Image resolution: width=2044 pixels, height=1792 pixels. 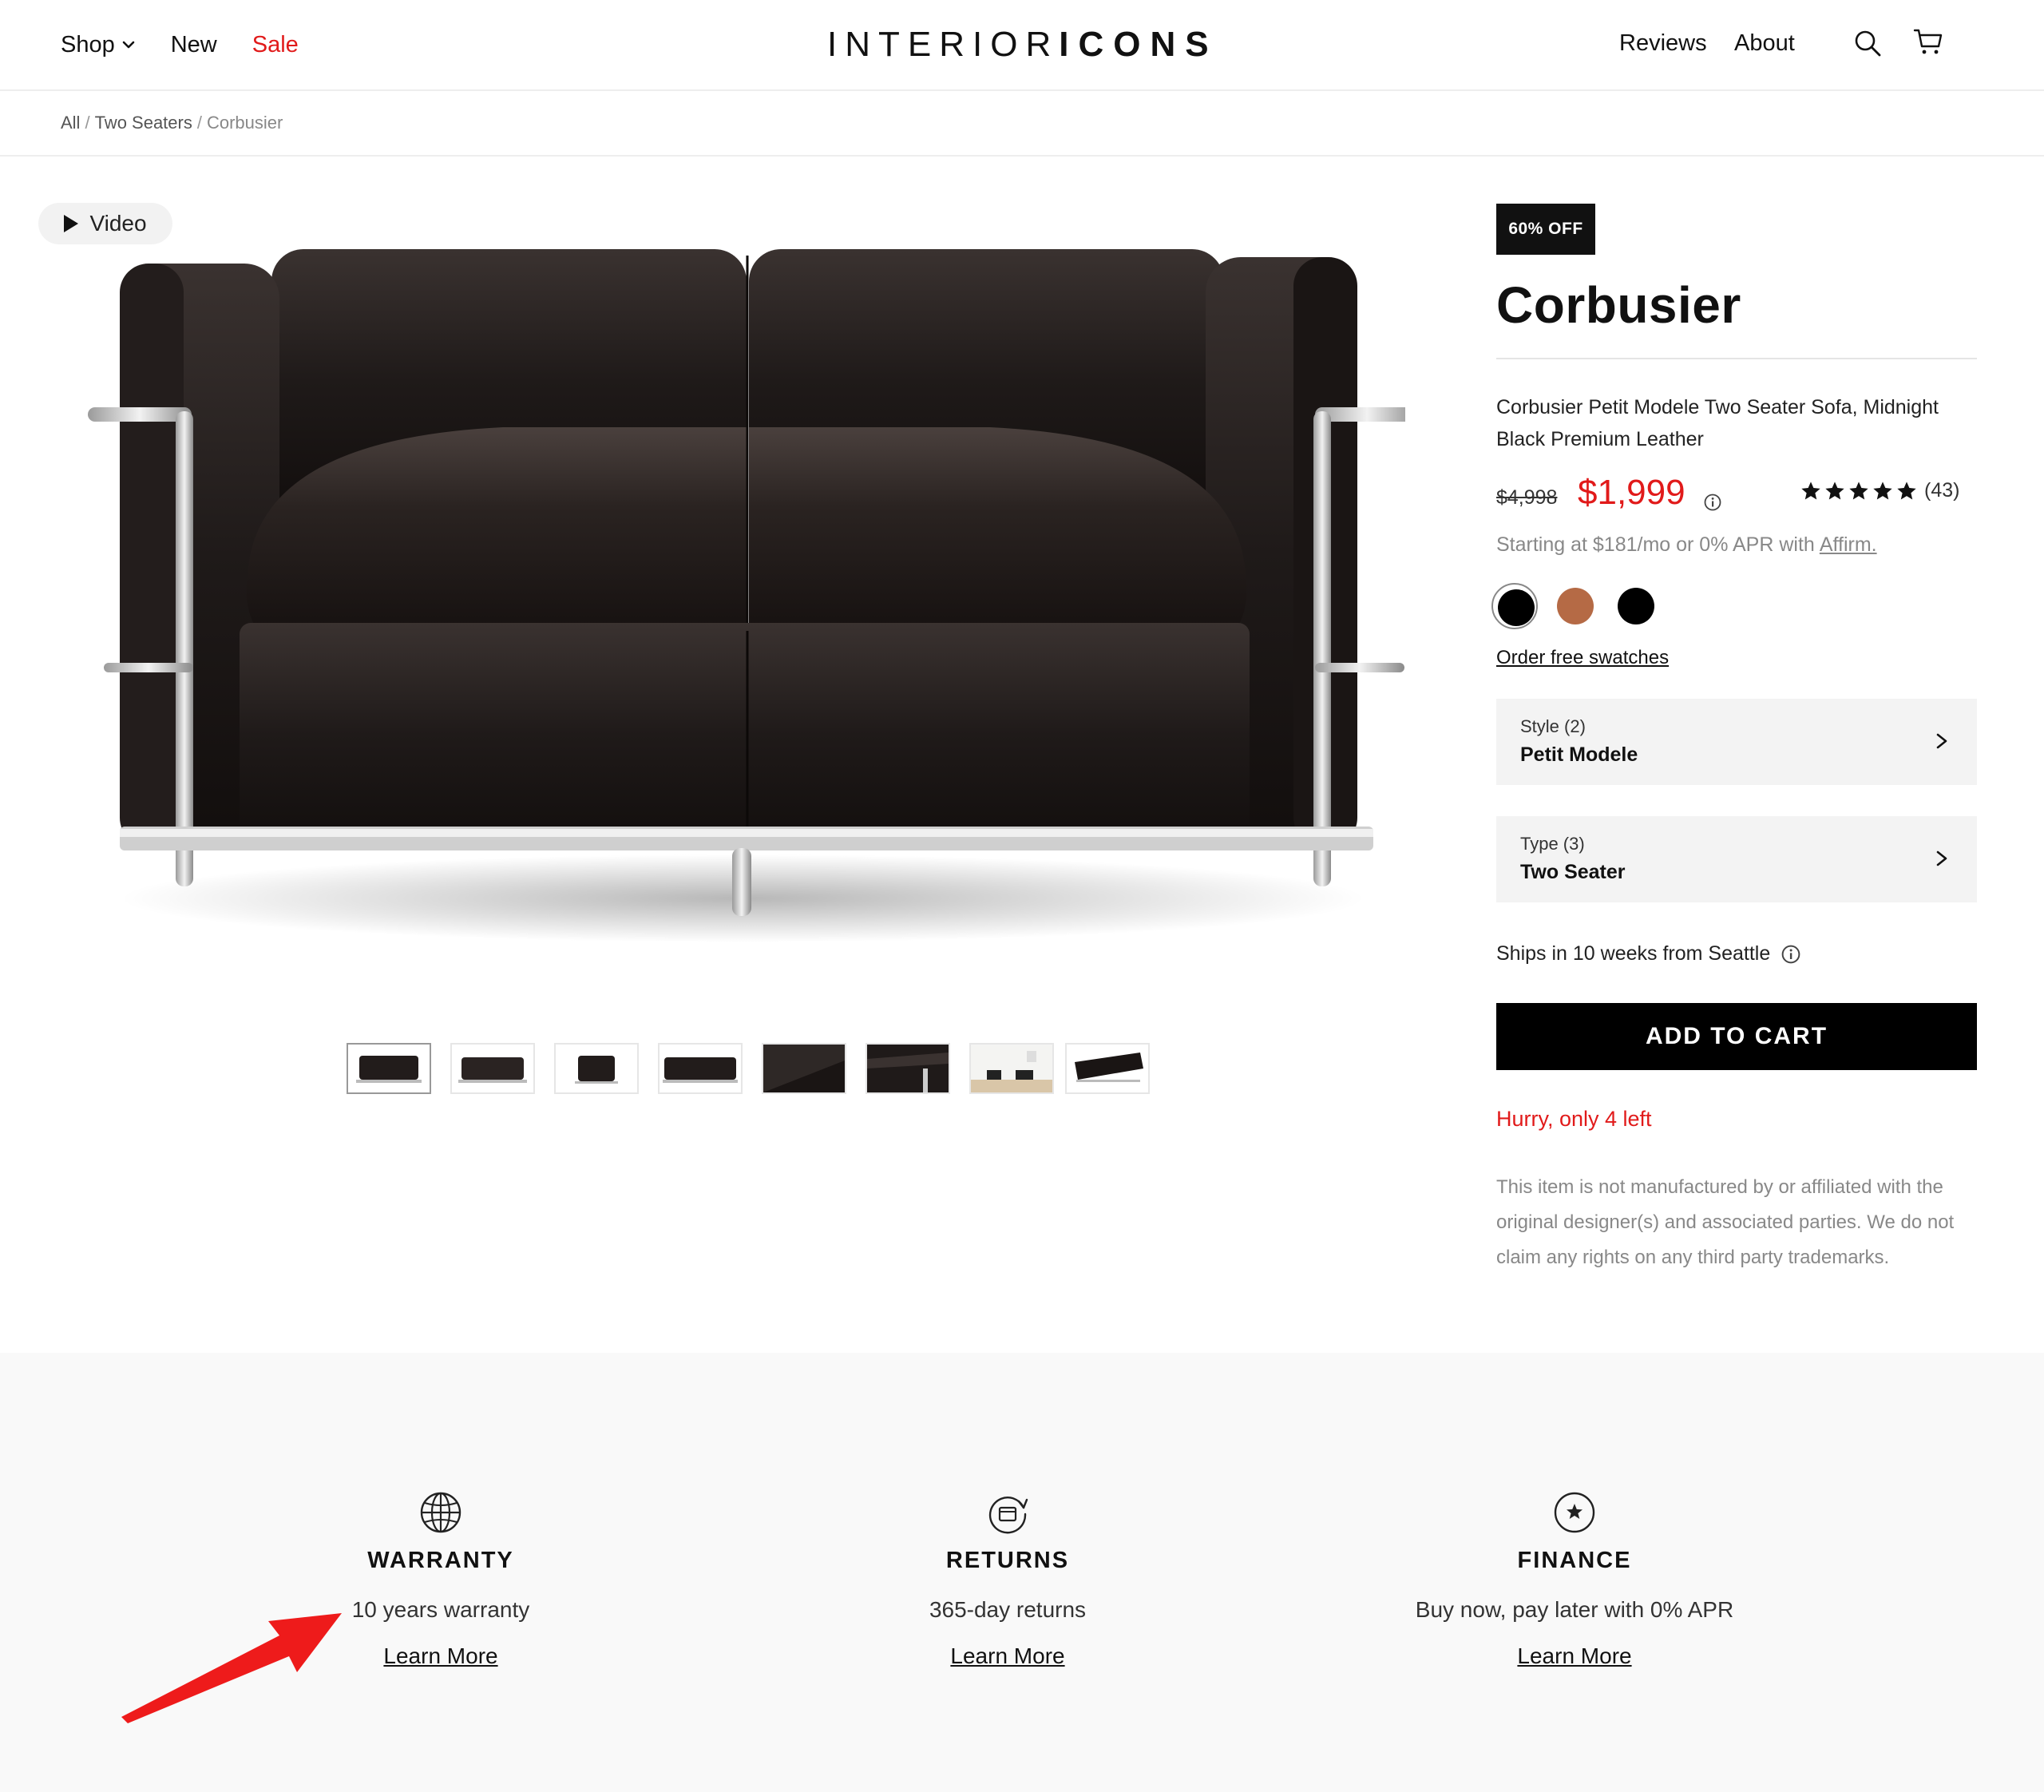 I want to click on shipping-info: Ships in 10 weeks from Seattle, so click(x=1648, y=953).